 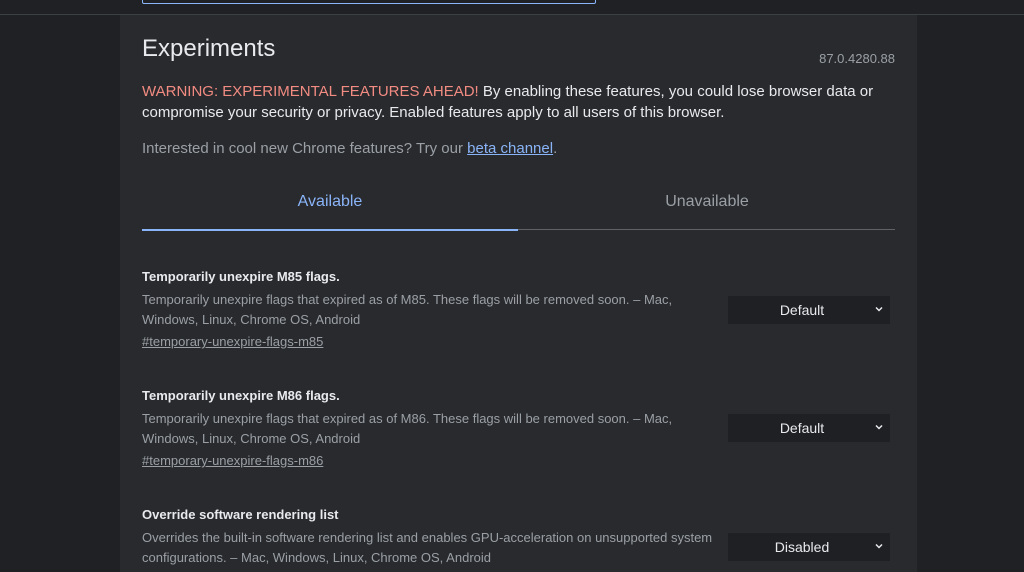 I want to click on search-flags-input, so click(x=369, y=2).